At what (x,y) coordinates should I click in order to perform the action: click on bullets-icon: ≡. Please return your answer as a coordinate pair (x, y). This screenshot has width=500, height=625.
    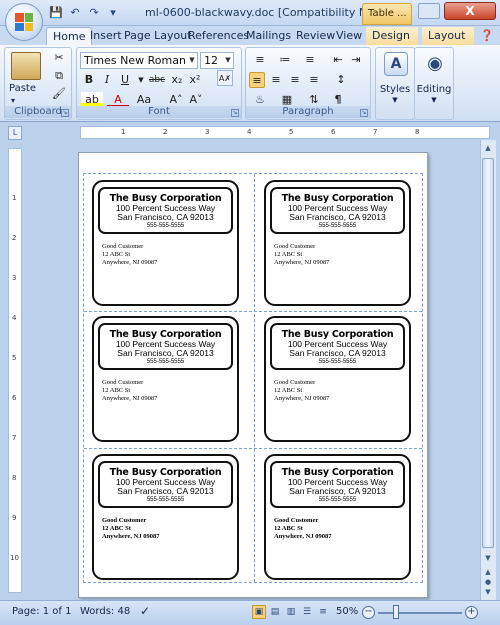
    Looking at the image, I should click on (260, 60).